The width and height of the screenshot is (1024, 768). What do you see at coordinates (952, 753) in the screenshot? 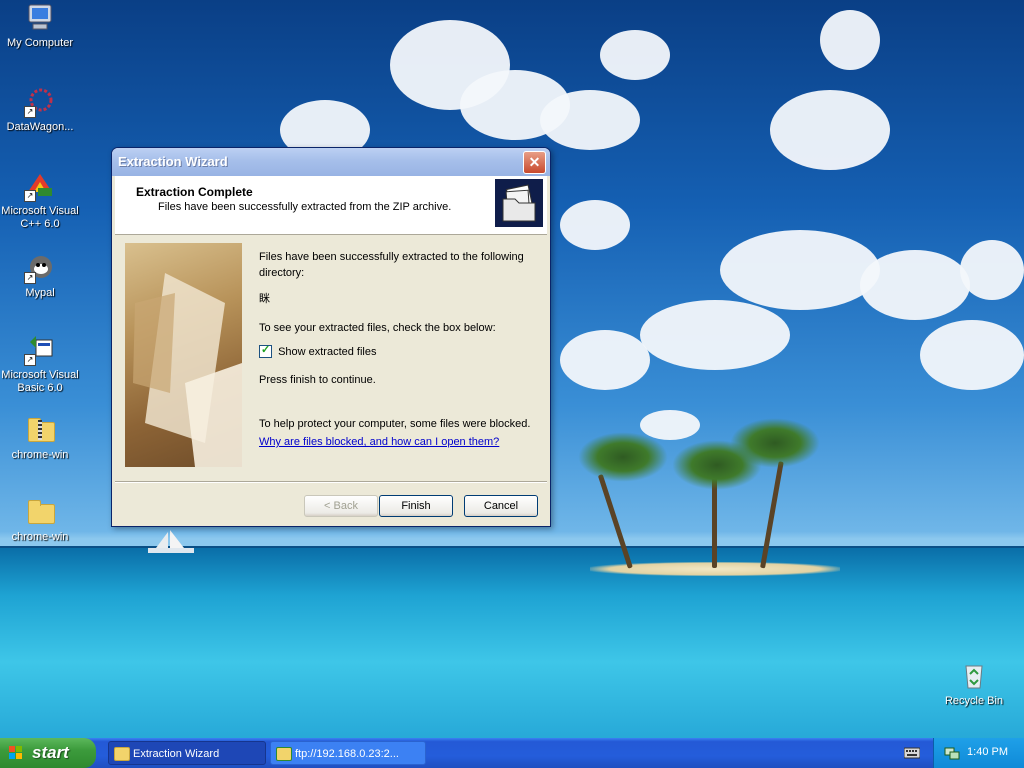
I see `network-icon` at bounding box center [952, 753].